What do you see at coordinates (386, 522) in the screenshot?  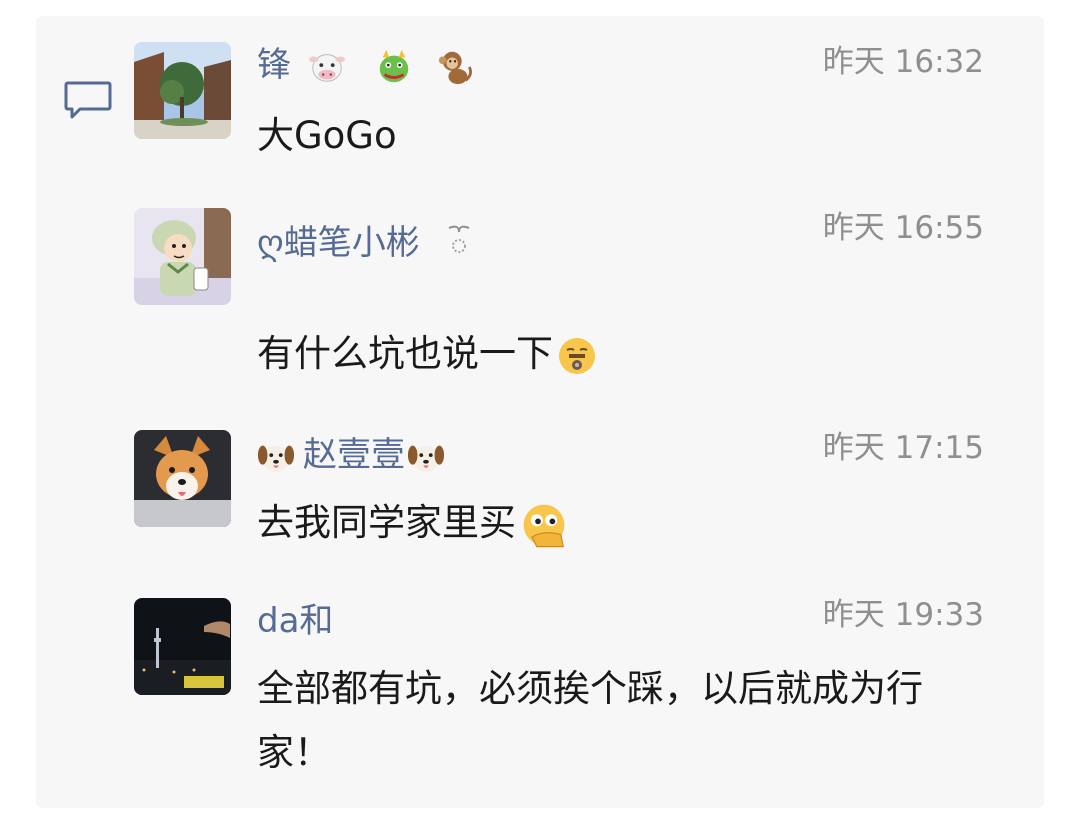 I see `comment-text-body: 去我同学家里买` at bounding box center [386, 522].